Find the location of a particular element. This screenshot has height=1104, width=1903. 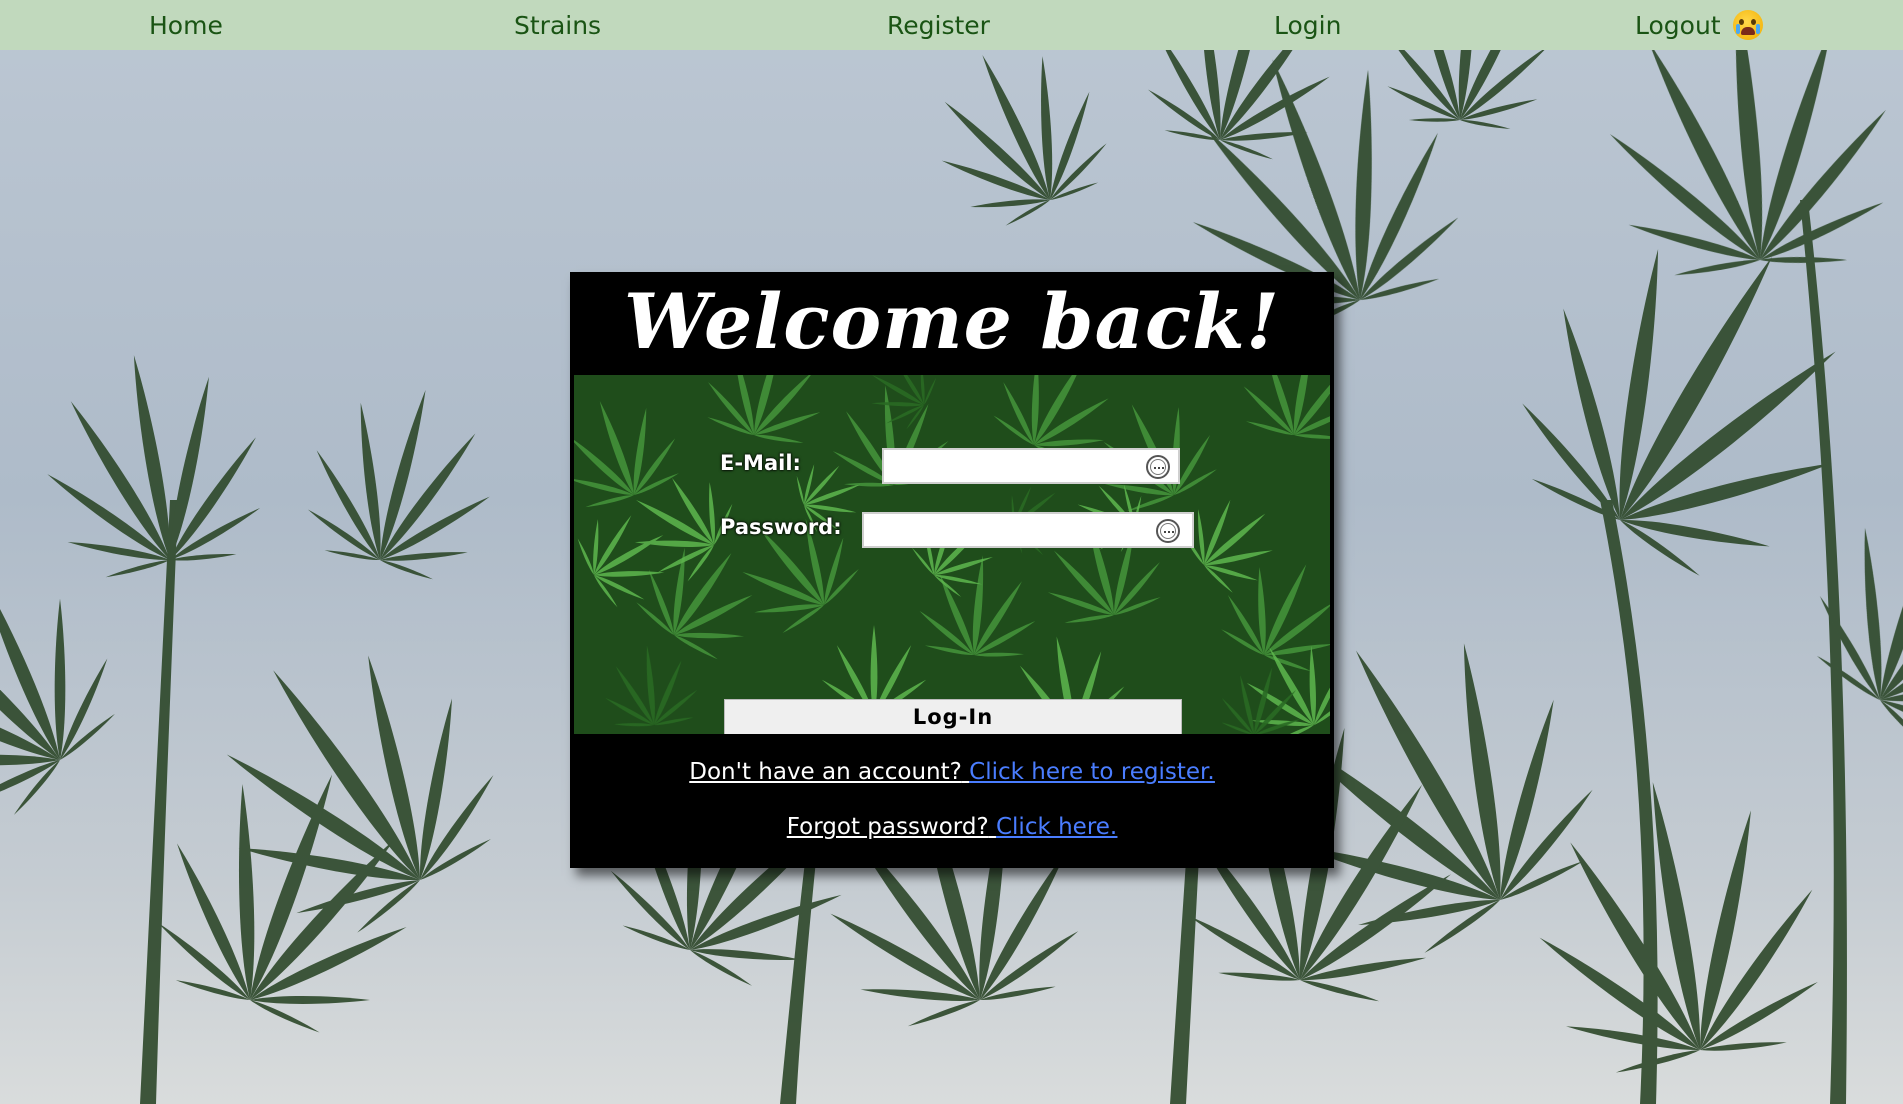

forgot-password-prompt: Forgot password? Click here. is located at coordinates (952, 827).